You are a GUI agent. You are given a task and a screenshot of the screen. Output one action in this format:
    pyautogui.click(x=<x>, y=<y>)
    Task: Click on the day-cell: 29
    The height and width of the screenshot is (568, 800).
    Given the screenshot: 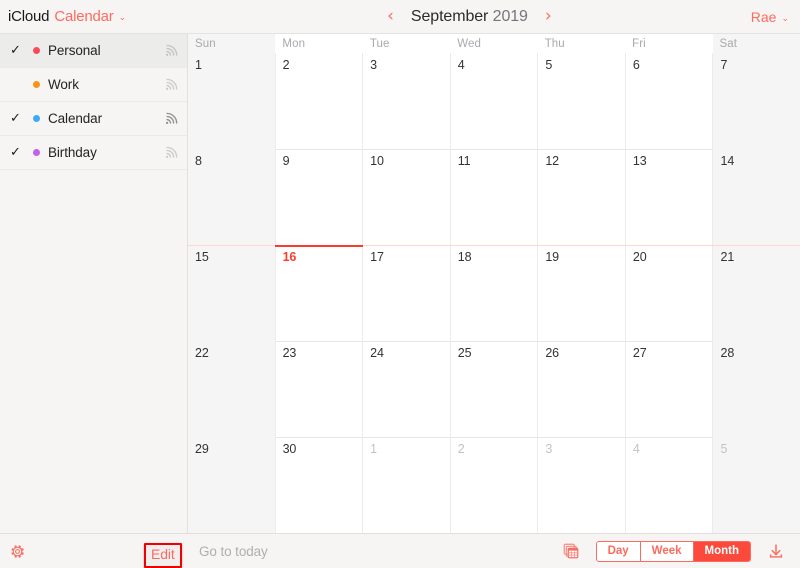 What is the action you would take?
    pyautogui.click(x=231, y=485)
    